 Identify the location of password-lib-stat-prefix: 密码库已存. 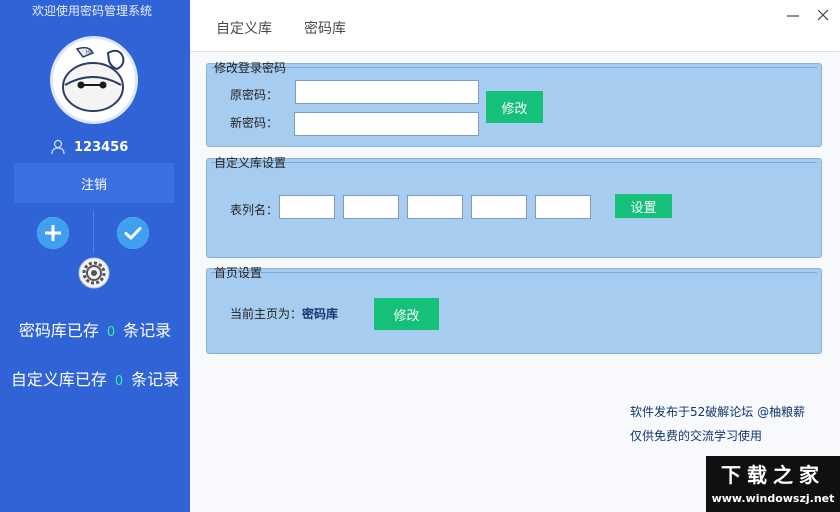
(58, 330).